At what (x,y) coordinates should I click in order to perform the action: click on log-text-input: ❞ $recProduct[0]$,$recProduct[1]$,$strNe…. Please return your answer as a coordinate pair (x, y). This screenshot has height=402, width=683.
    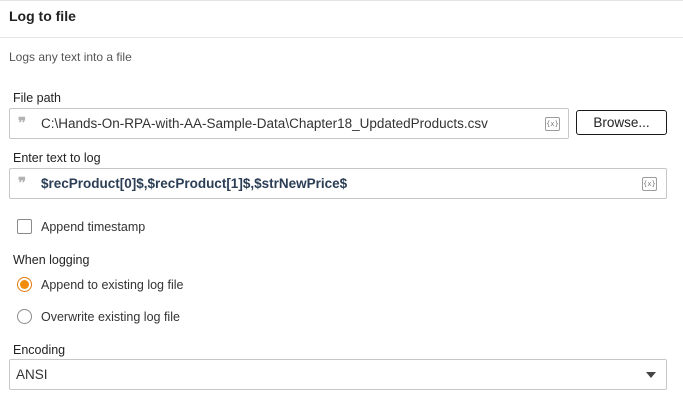
    Looking at the image, I should click on (338, 183).